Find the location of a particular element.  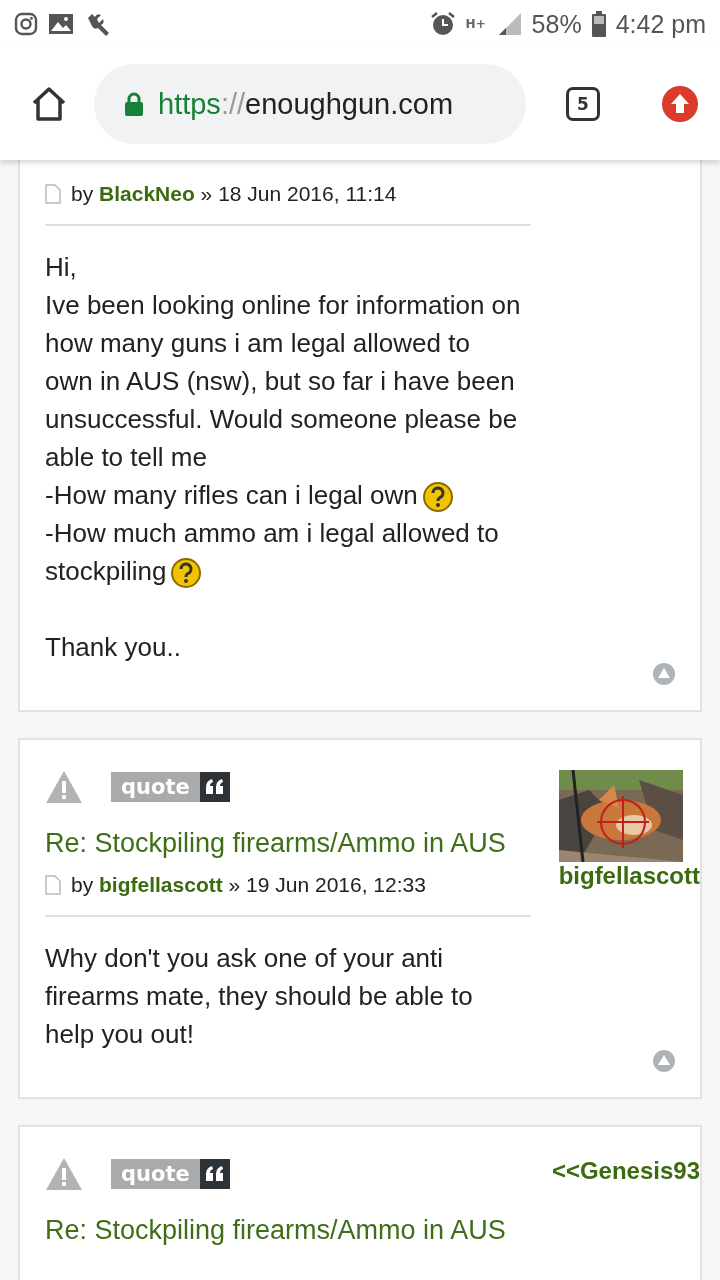

post-text: -How many rifles can i legal own is located at coordinates (231, 495).